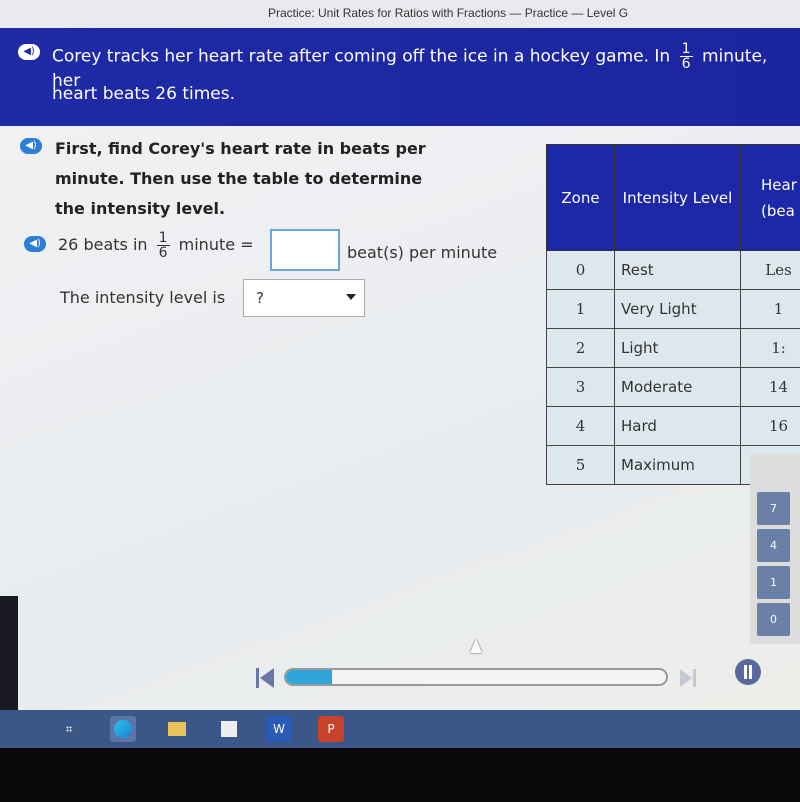 This screenshot has width=800, height=802. What do you see at coordinates (309, 677) in the screenshot?
I see `progress-fill` at bounding box center [309, 677].